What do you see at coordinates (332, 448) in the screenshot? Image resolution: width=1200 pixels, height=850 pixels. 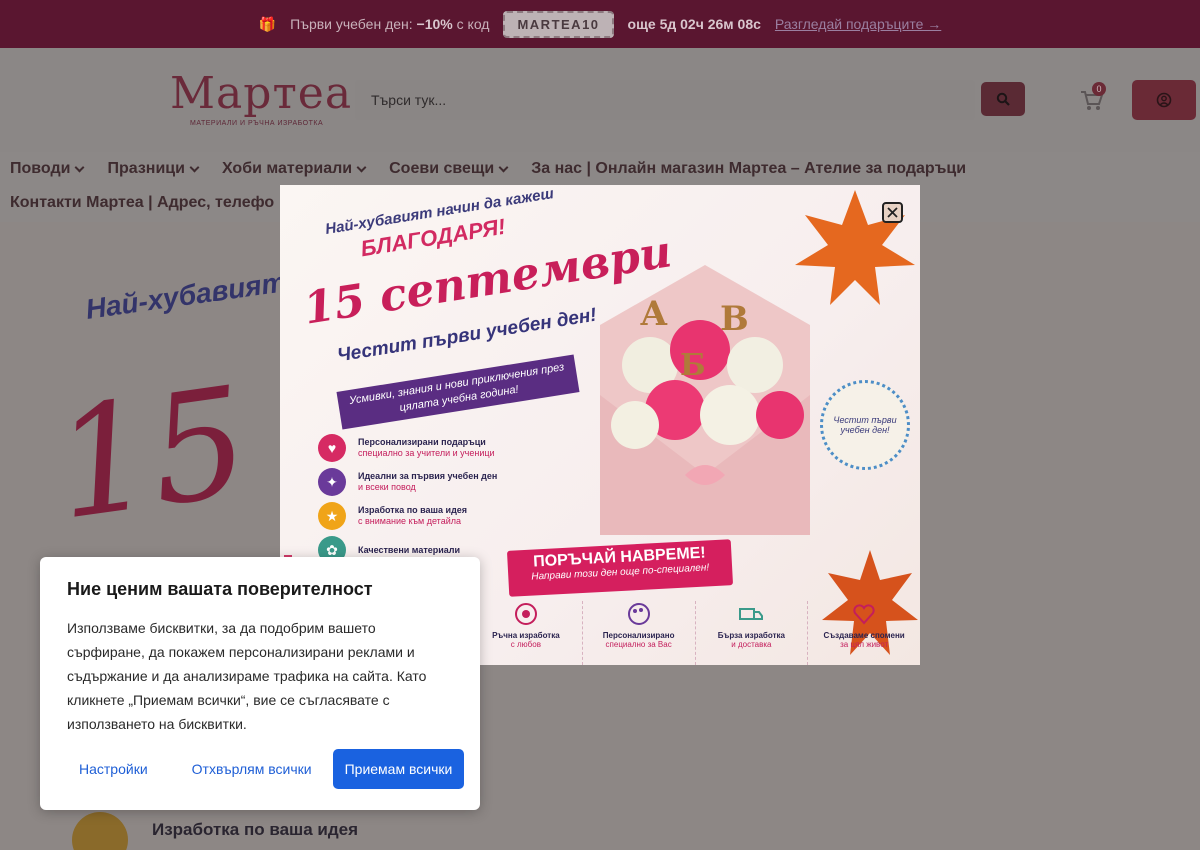 I see `heart-icon: ♥` at bounding box center [332, 448].